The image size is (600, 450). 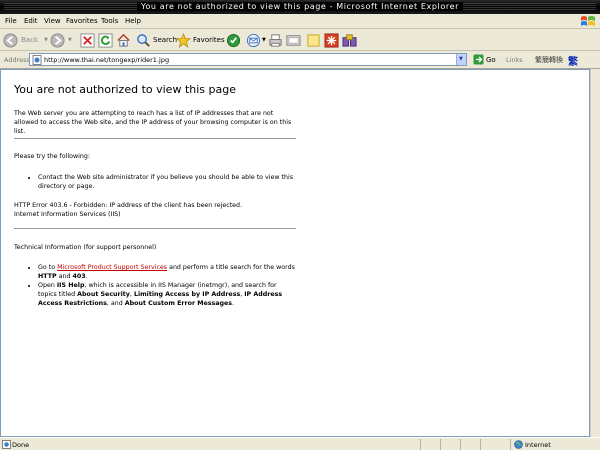 I want to click on refresh-button, so click(x=105, y=40).